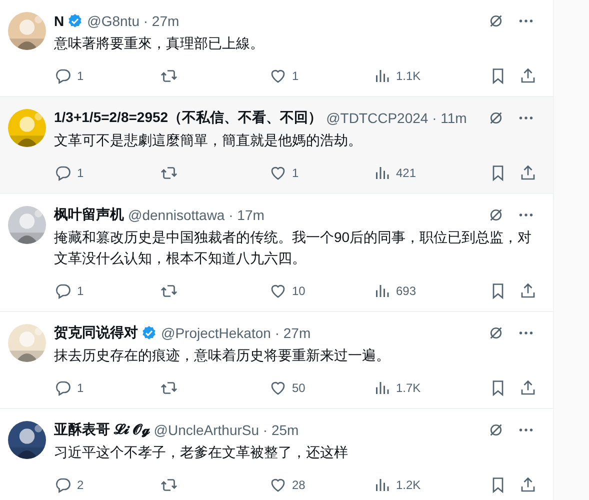  I want to click on user-name: N, so click(59, 21).